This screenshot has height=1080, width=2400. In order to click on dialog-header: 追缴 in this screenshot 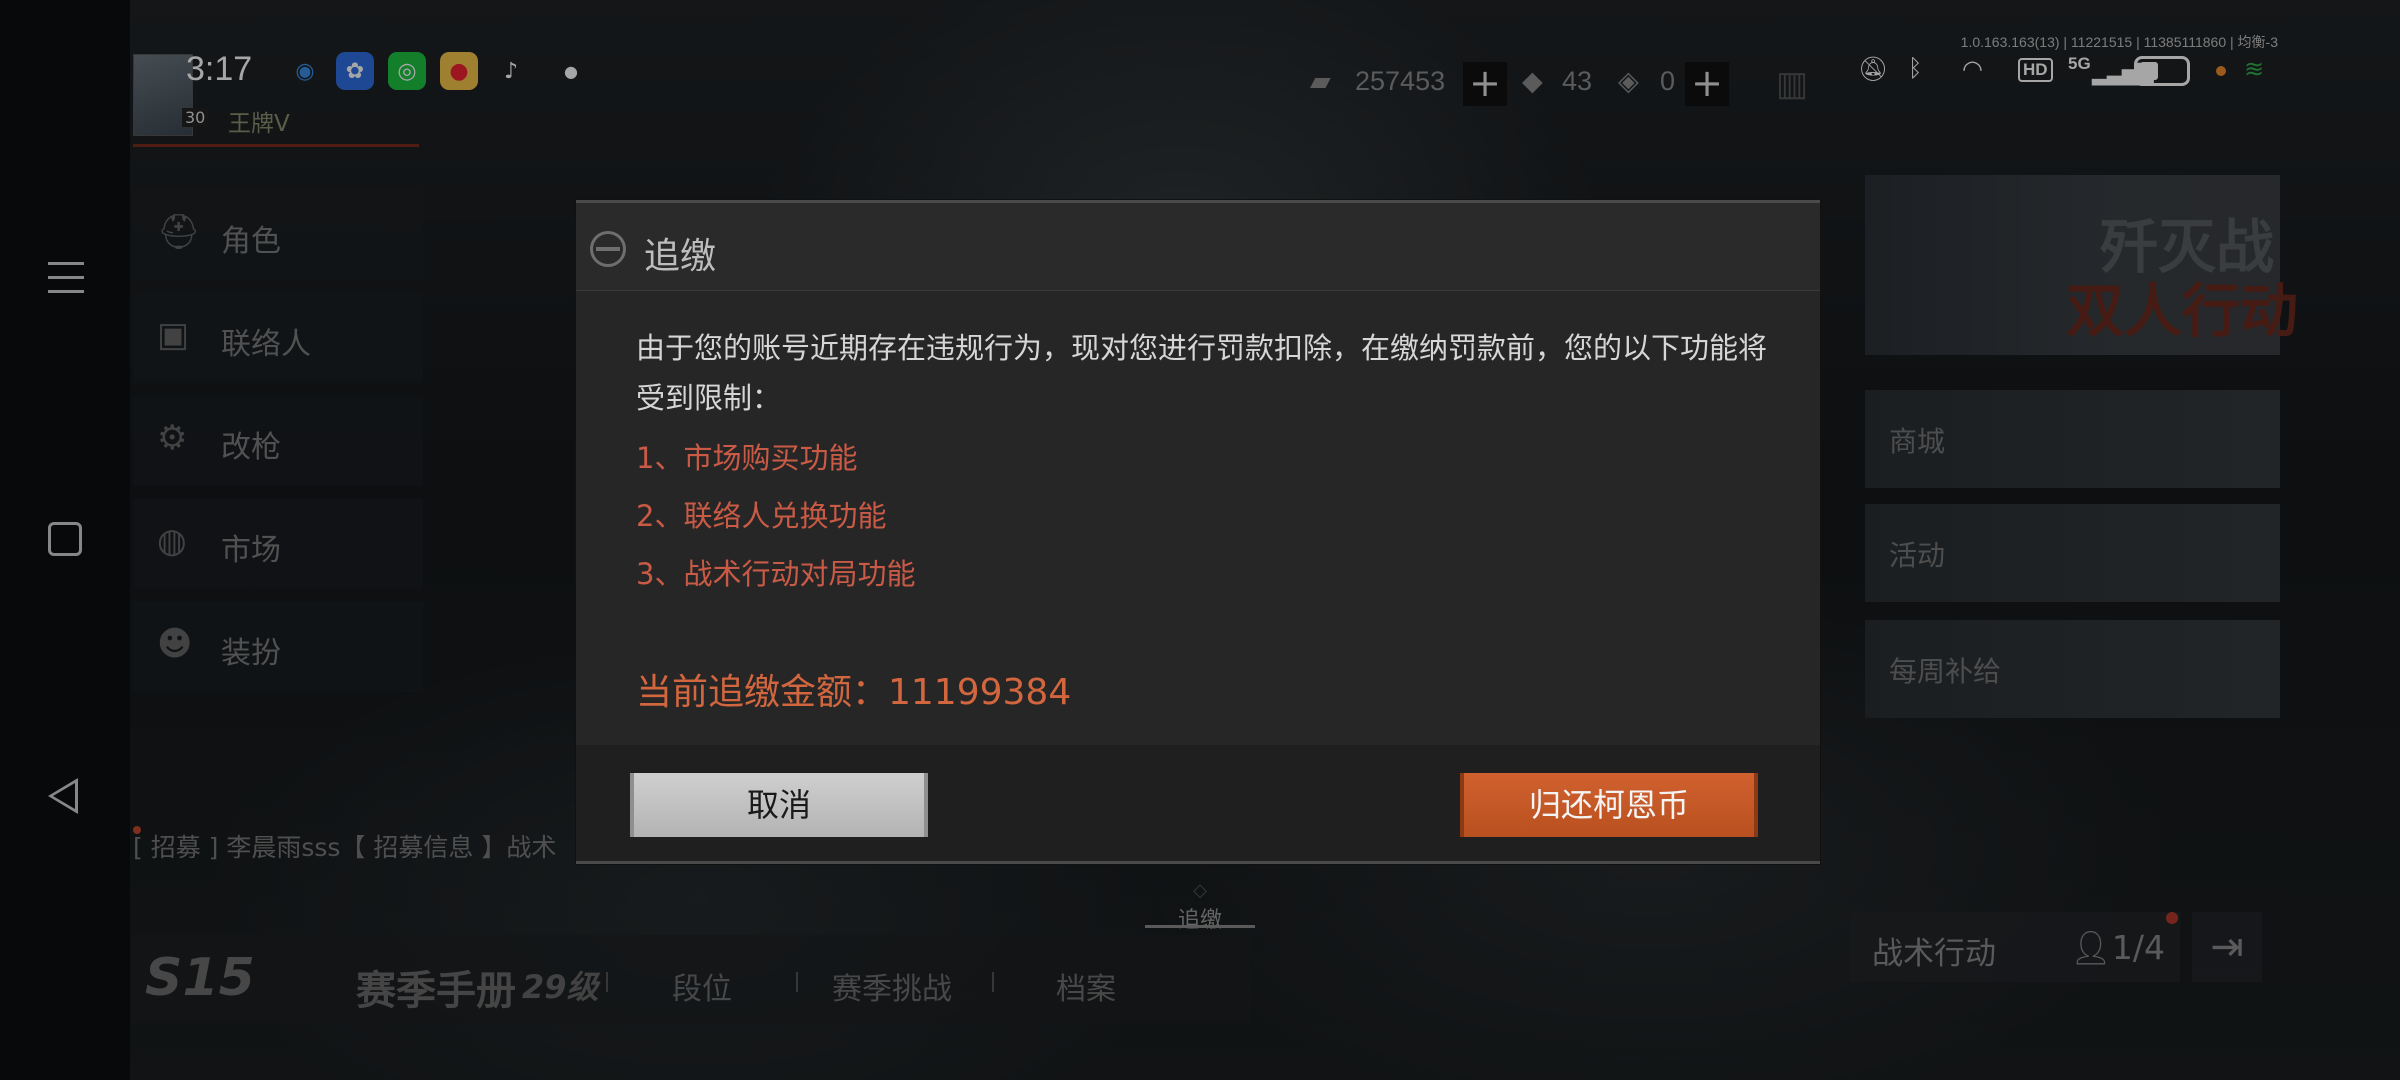, I will do `click(1198, 247)`.